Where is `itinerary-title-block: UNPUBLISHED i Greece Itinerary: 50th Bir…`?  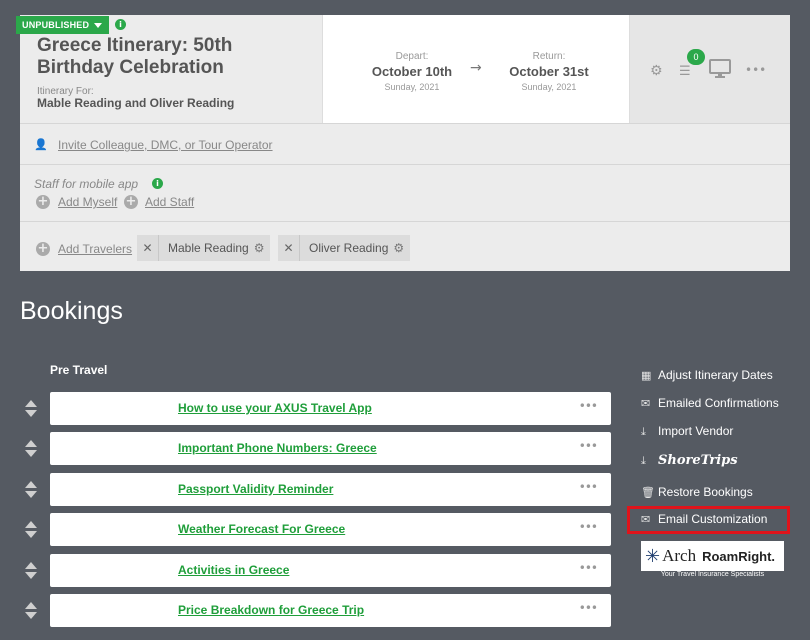
itinerary-title-block: UNPUBLISHED i Greece Itinerary: 50th Bir… is located at coordinates (169, 69).